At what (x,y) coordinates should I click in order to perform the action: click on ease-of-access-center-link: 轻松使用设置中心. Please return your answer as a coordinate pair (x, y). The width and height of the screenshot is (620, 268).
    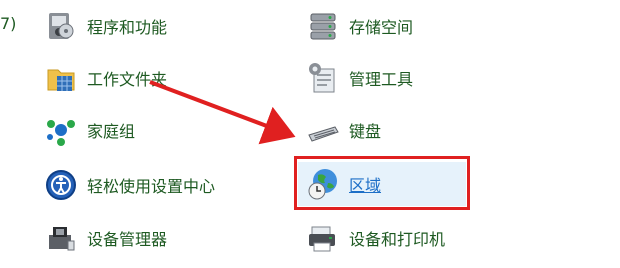
    Looking at the image, I should click on (129, 185).